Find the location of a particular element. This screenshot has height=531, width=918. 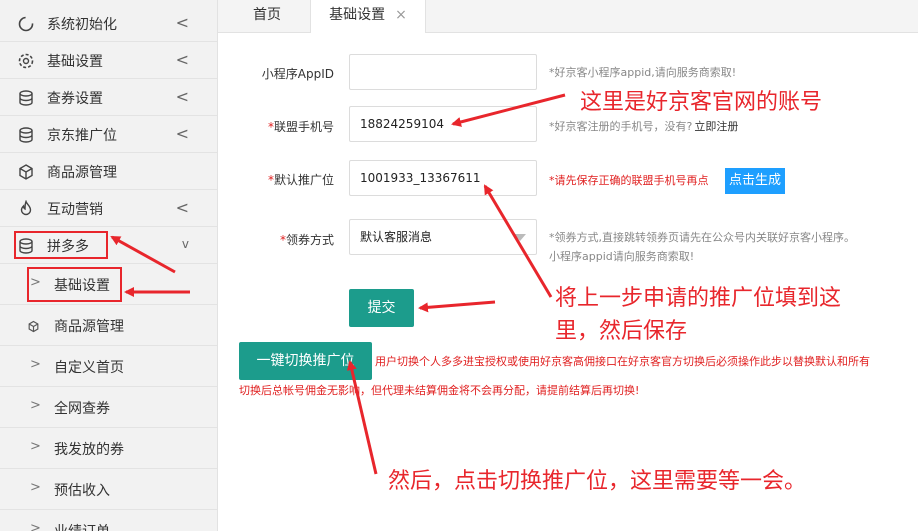

sidebar-subitem-label: 全网查券 is located at coordinates (82, 409).